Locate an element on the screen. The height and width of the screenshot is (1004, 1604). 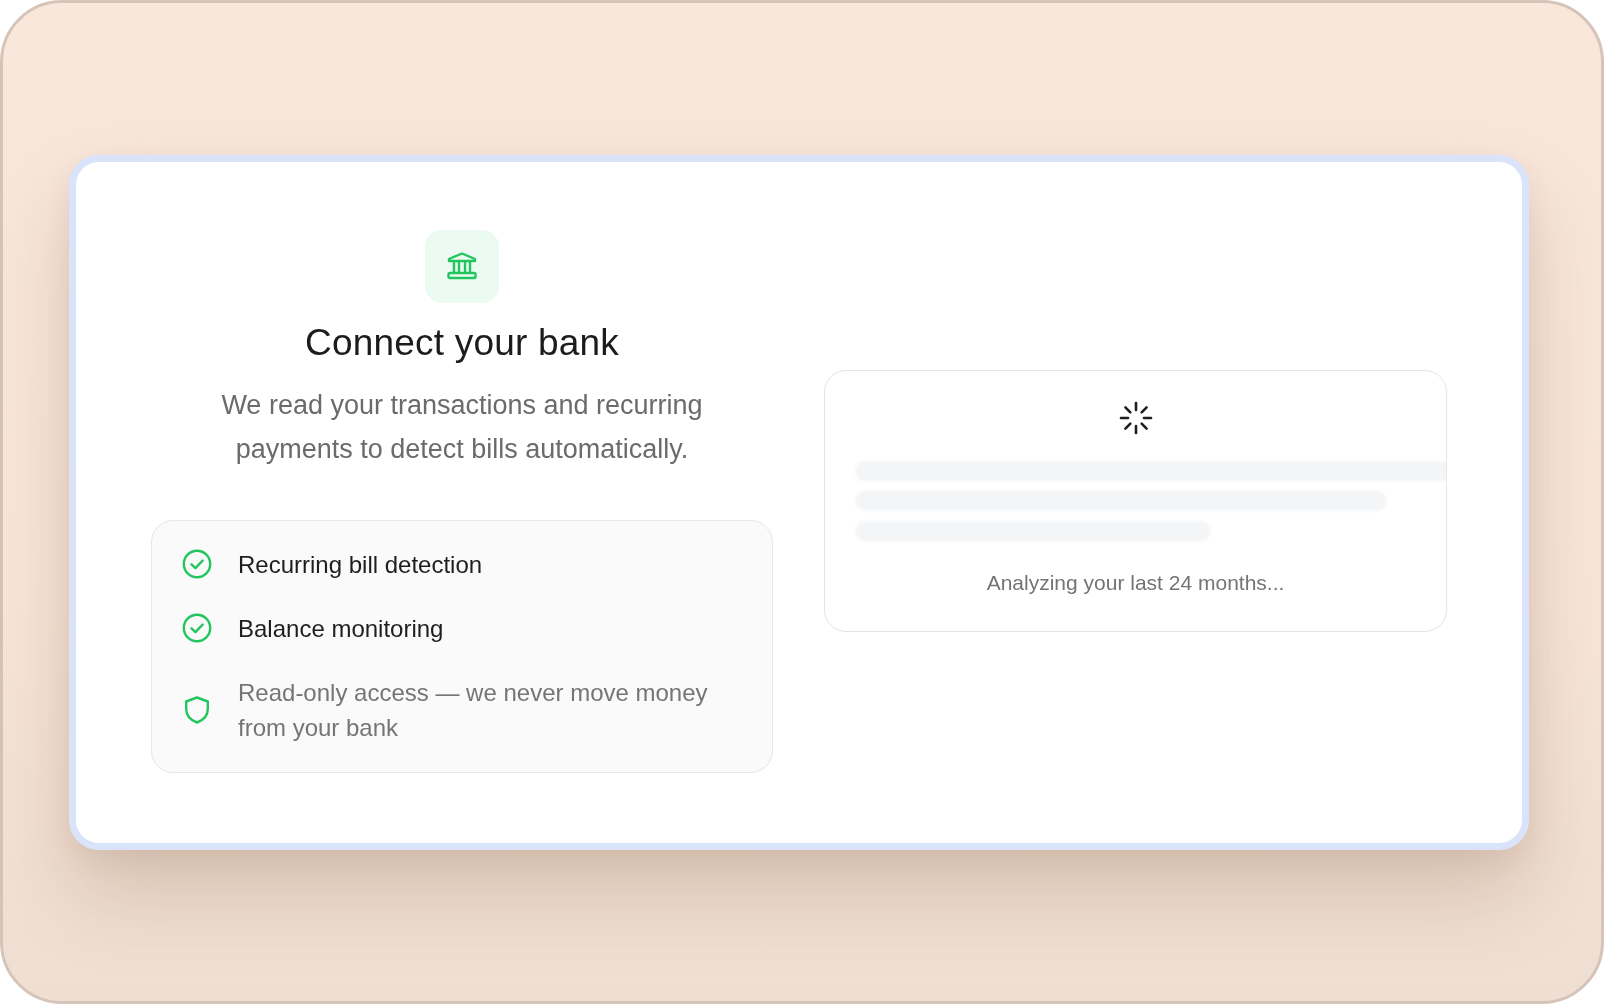
feature-label: Balance monitoring is located at coordinates (341, 628).